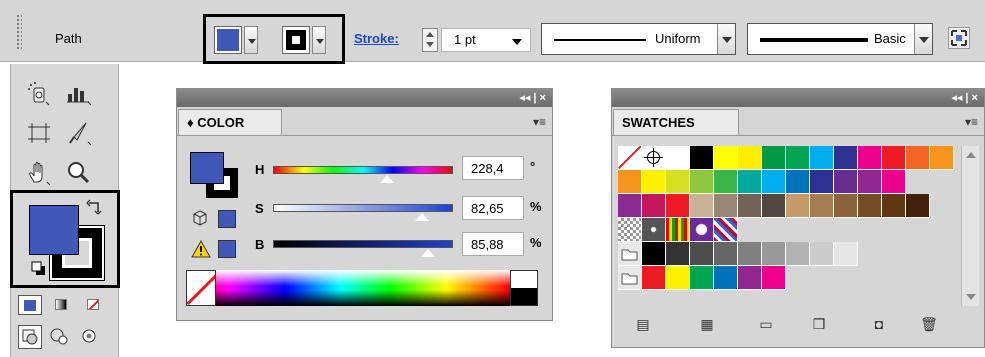 This screenshot has width=985, height=357. I want to click on out-of-web-color-icon, so click(200, 219).